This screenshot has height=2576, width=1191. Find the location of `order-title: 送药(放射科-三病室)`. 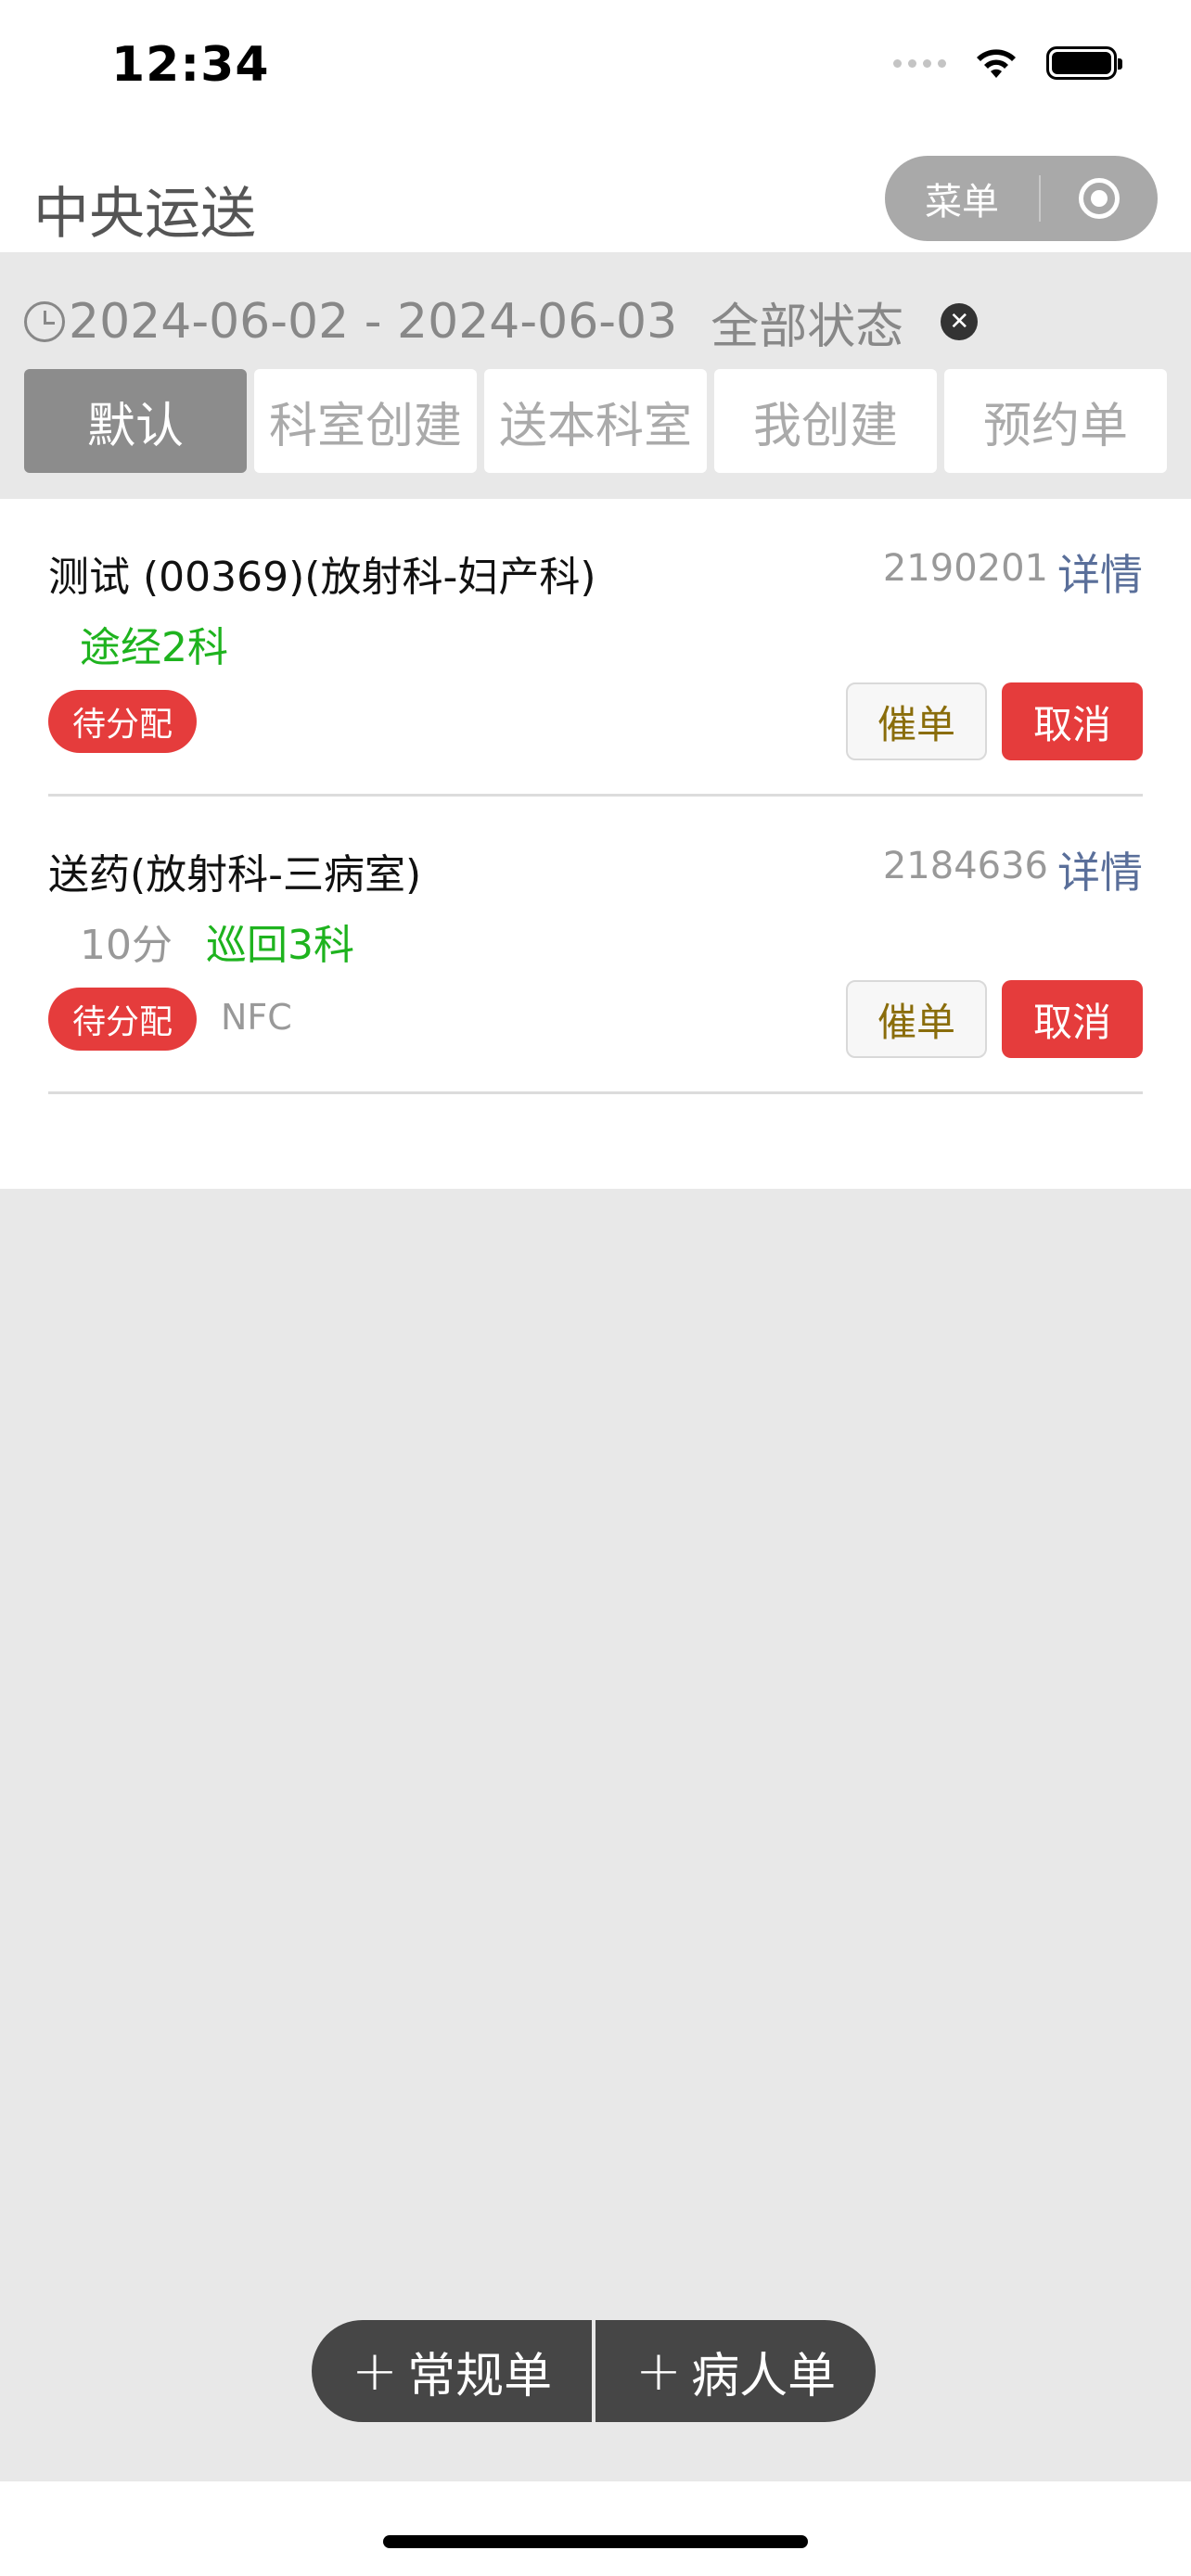

order-title: 送药(放射科-三病室) is located at coordinates (235, 875).